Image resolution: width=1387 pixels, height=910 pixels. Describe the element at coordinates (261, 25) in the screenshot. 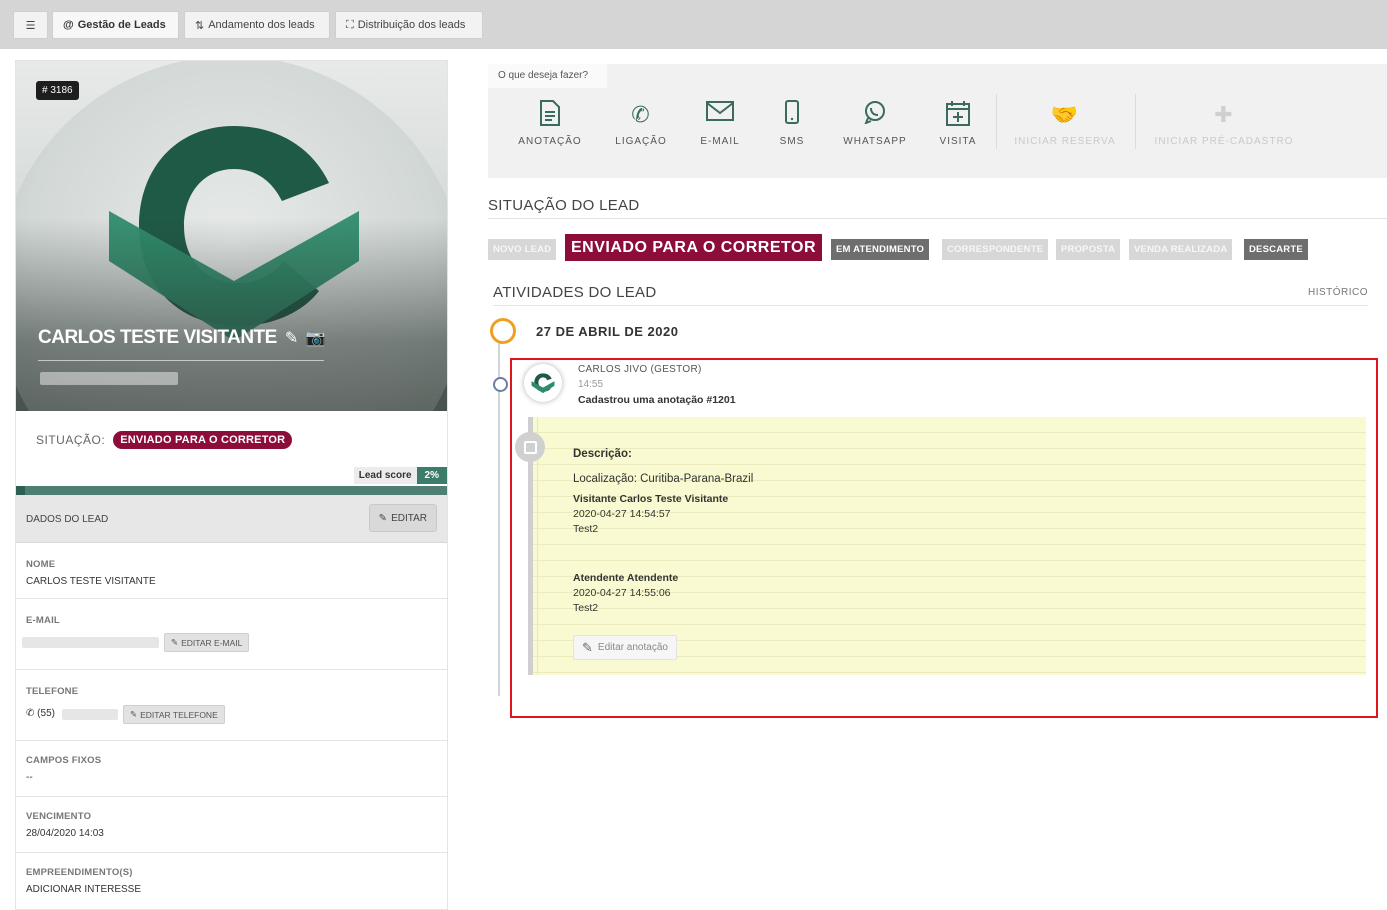

I see `tab-label: Andamento dos leads` at that location.